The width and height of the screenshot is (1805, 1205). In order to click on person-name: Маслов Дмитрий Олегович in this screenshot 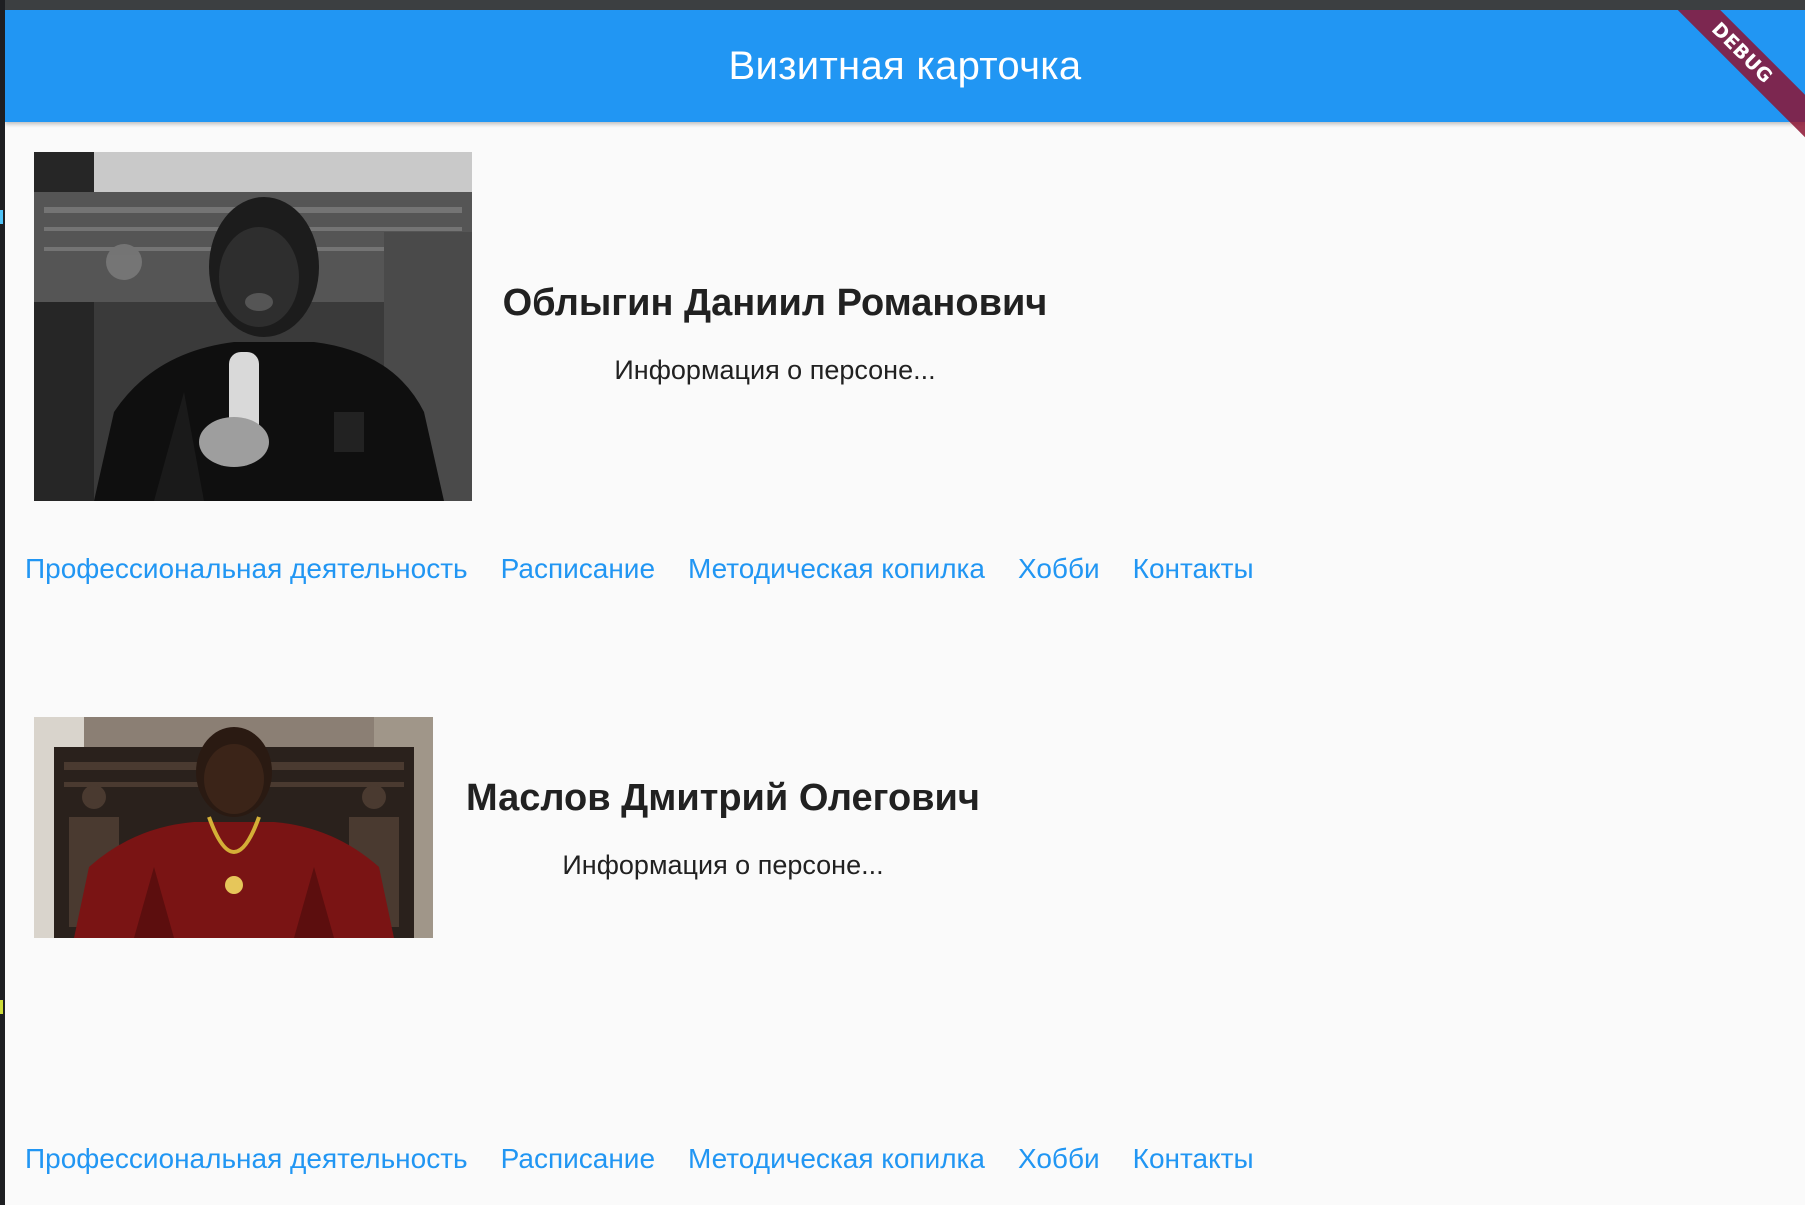, I will do `click(723, 798)`.